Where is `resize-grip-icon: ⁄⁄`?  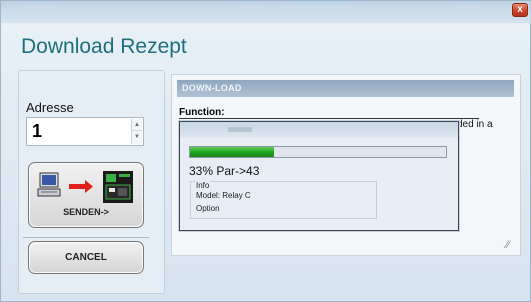 resize-grip-icon: ⁄⁄ is located at coordinates (508, 245).